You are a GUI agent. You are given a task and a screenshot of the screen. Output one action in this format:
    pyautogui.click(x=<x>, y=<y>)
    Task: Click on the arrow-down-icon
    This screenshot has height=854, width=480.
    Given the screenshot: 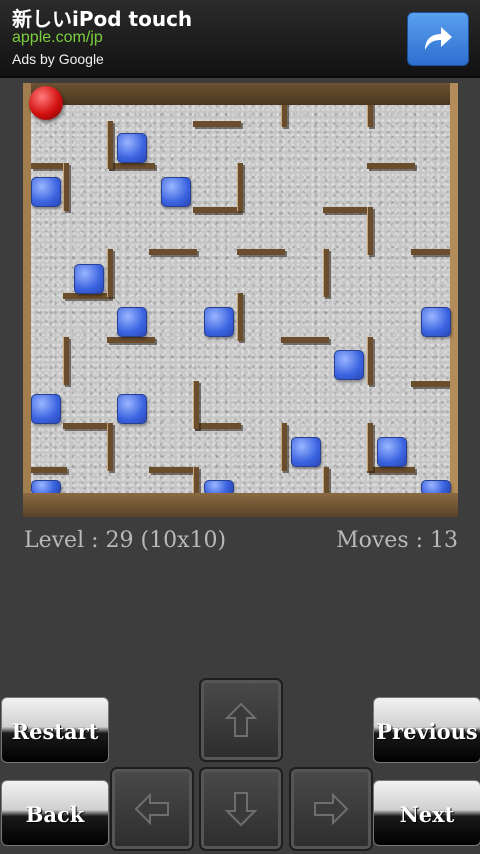 What is the action you would take?
    pyautogui.click(x=241, y=809)
    